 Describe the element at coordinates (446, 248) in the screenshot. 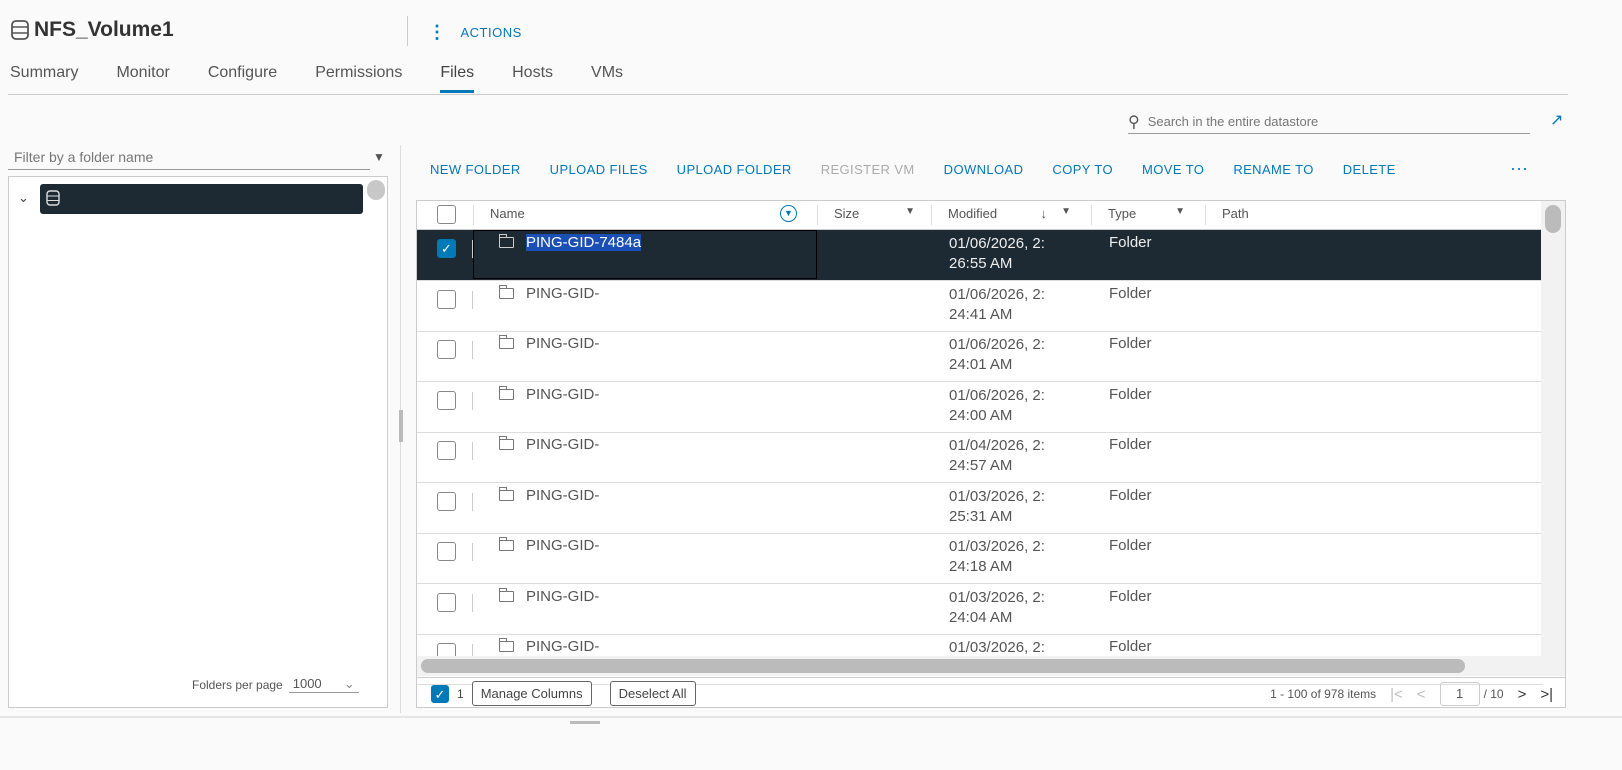

I see `row-checkbox: ✓` at that location.